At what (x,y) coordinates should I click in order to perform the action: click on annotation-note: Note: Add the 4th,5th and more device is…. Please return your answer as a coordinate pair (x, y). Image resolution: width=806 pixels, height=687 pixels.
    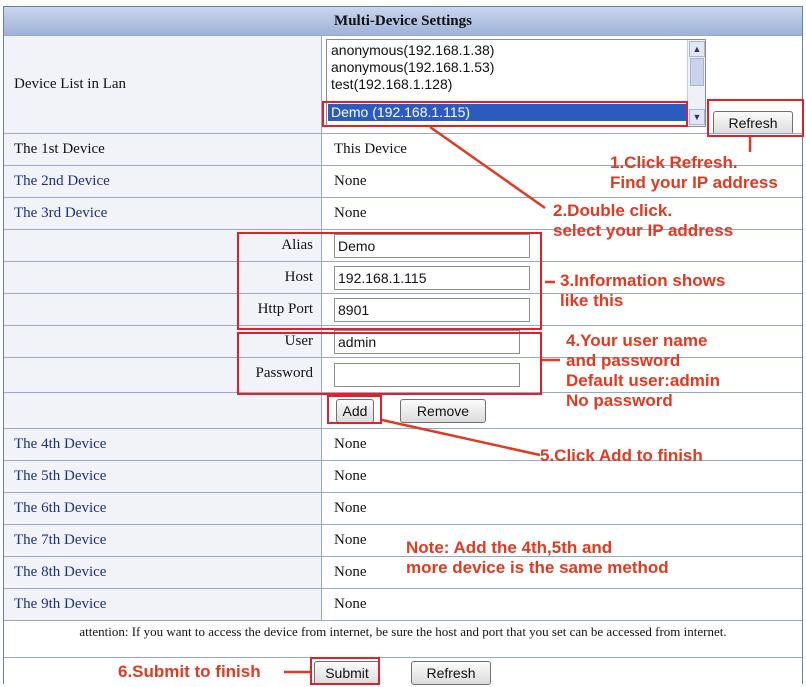
    Looking at the image, I should click on (537, 557).